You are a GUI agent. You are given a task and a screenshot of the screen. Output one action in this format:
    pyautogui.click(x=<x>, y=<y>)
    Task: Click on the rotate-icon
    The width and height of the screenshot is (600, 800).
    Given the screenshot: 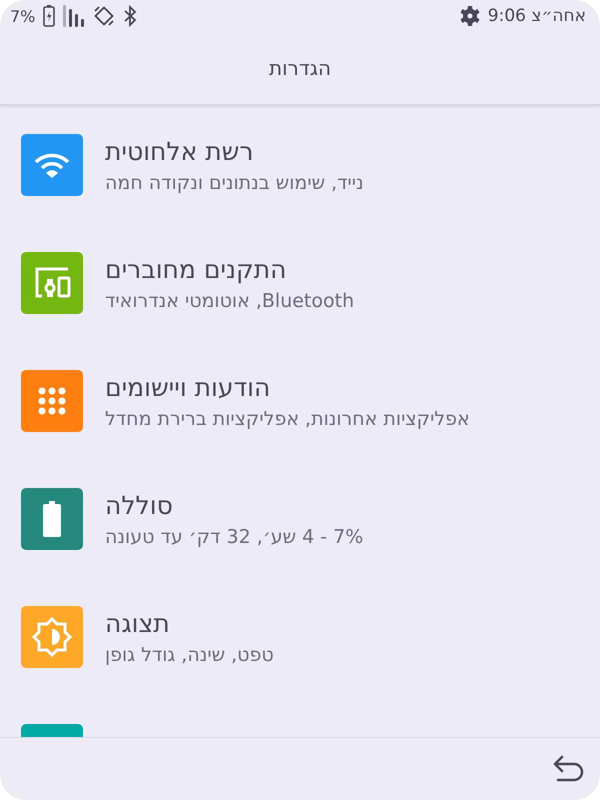 What is the action you would take?
    pyautogui.click(x=104, y=16)
    